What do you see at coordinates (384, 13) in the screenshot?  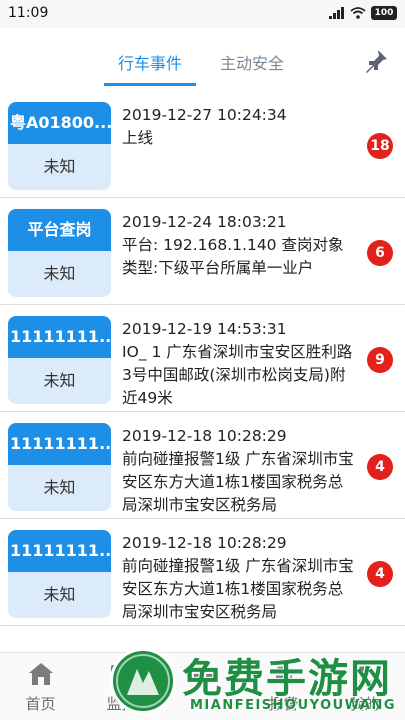 I see `battery-icon: 100` at bounding box center [384, 13].